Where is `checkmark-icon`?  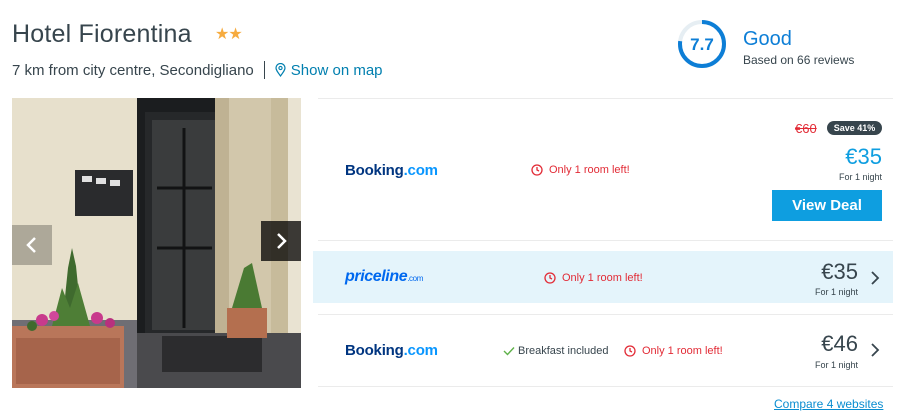
checkmark-icon is located at coordinates (509, 351).